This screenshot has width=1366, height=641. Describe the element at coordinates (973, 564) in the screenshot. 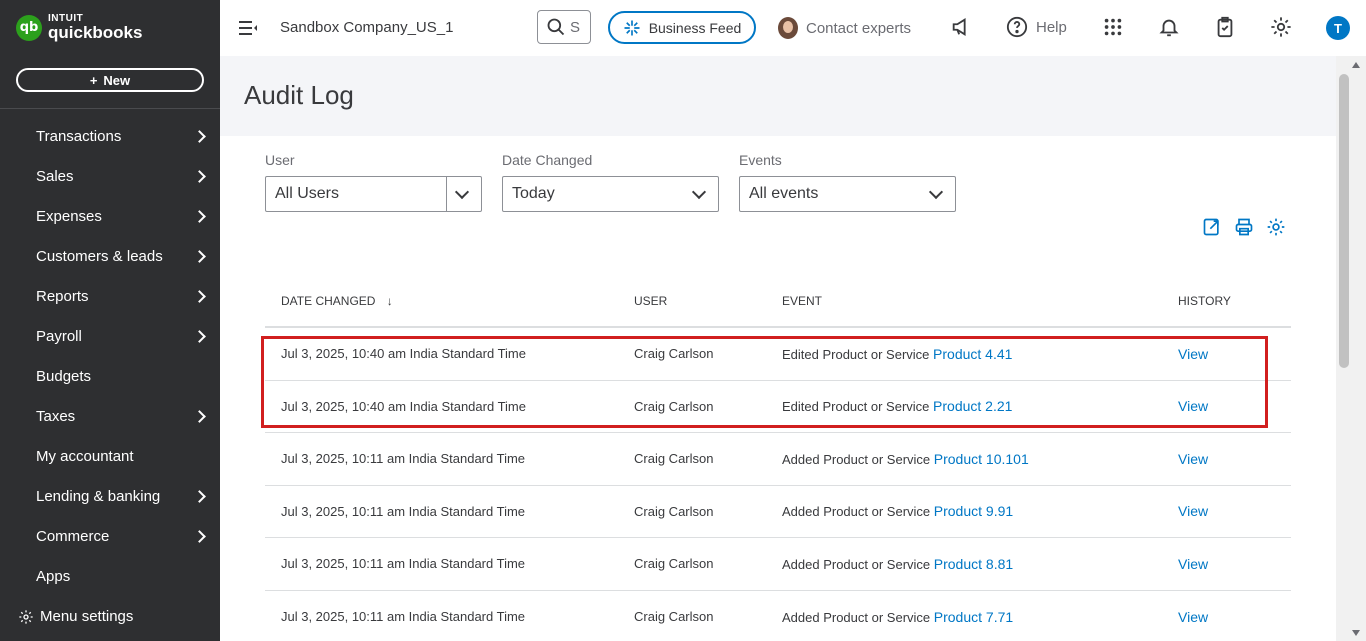

I see `event-item-link: Product 8.81` at that location.